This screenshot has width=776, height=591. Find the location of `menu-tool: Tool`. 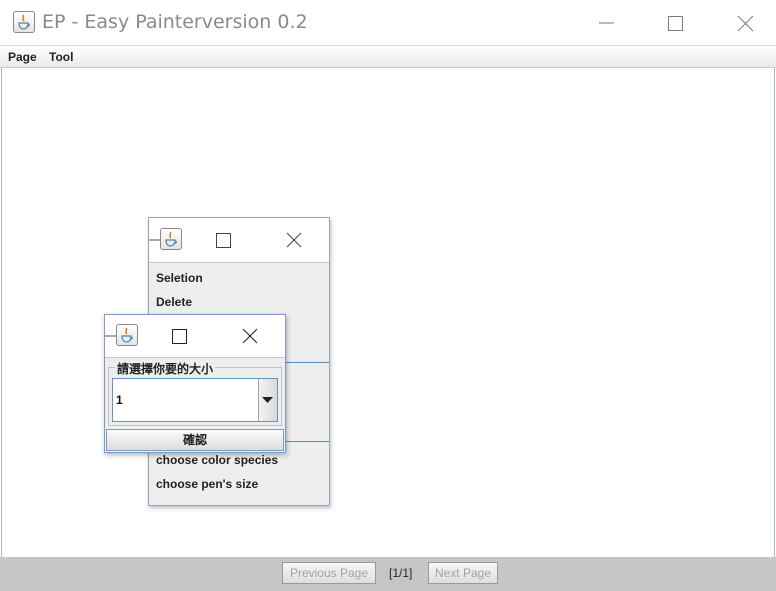

menu-tool: Tool is located at coordinates (61, 57).